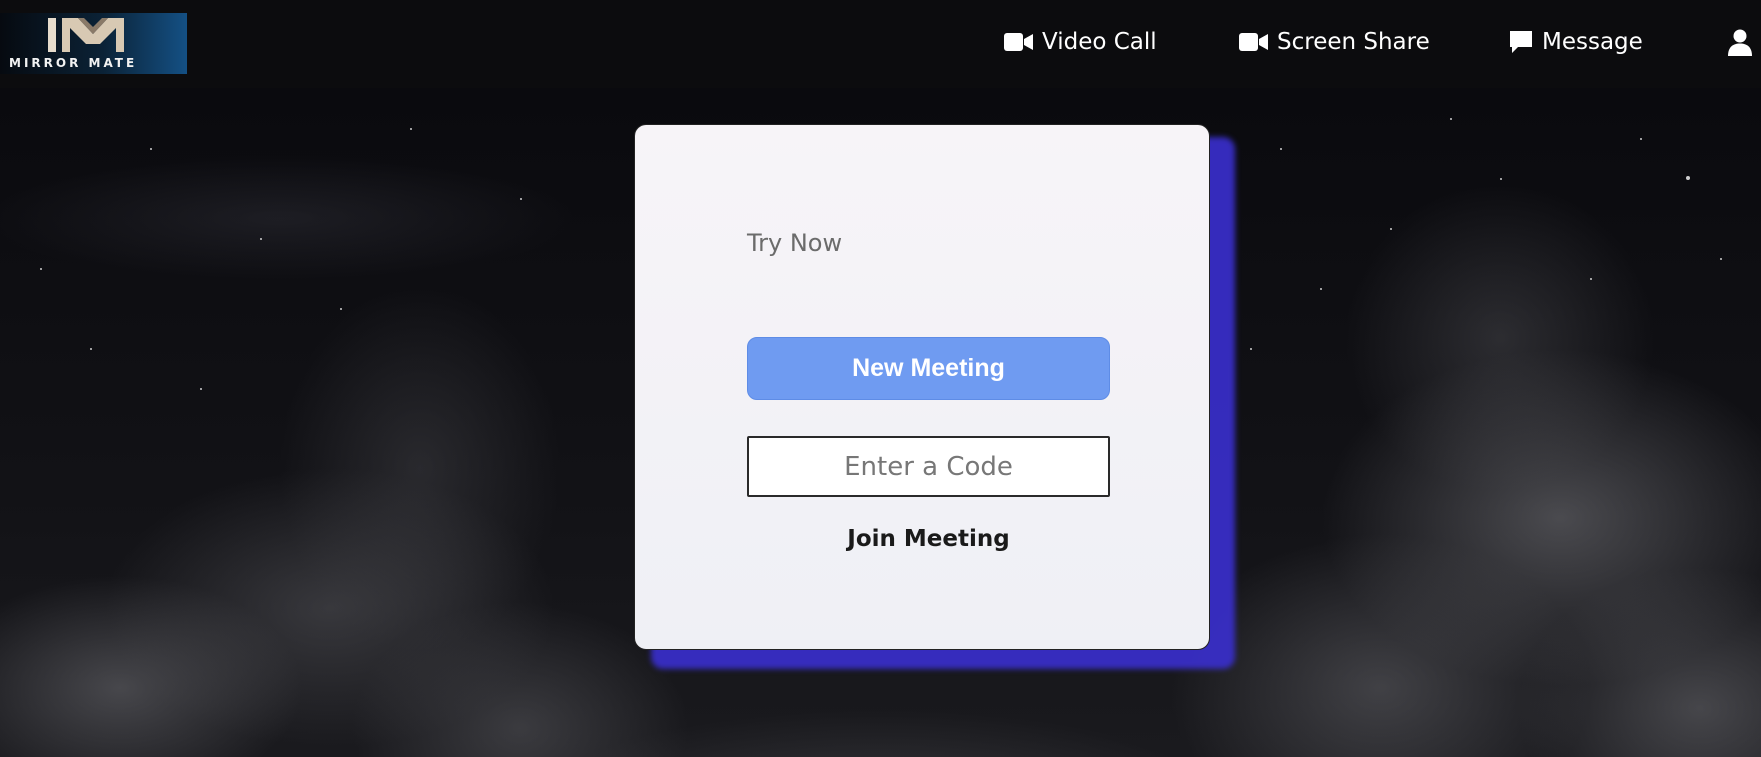 This screenshot has width=1761, height=757. I want to click on chat-bubble-icon, so click(1521, 42).